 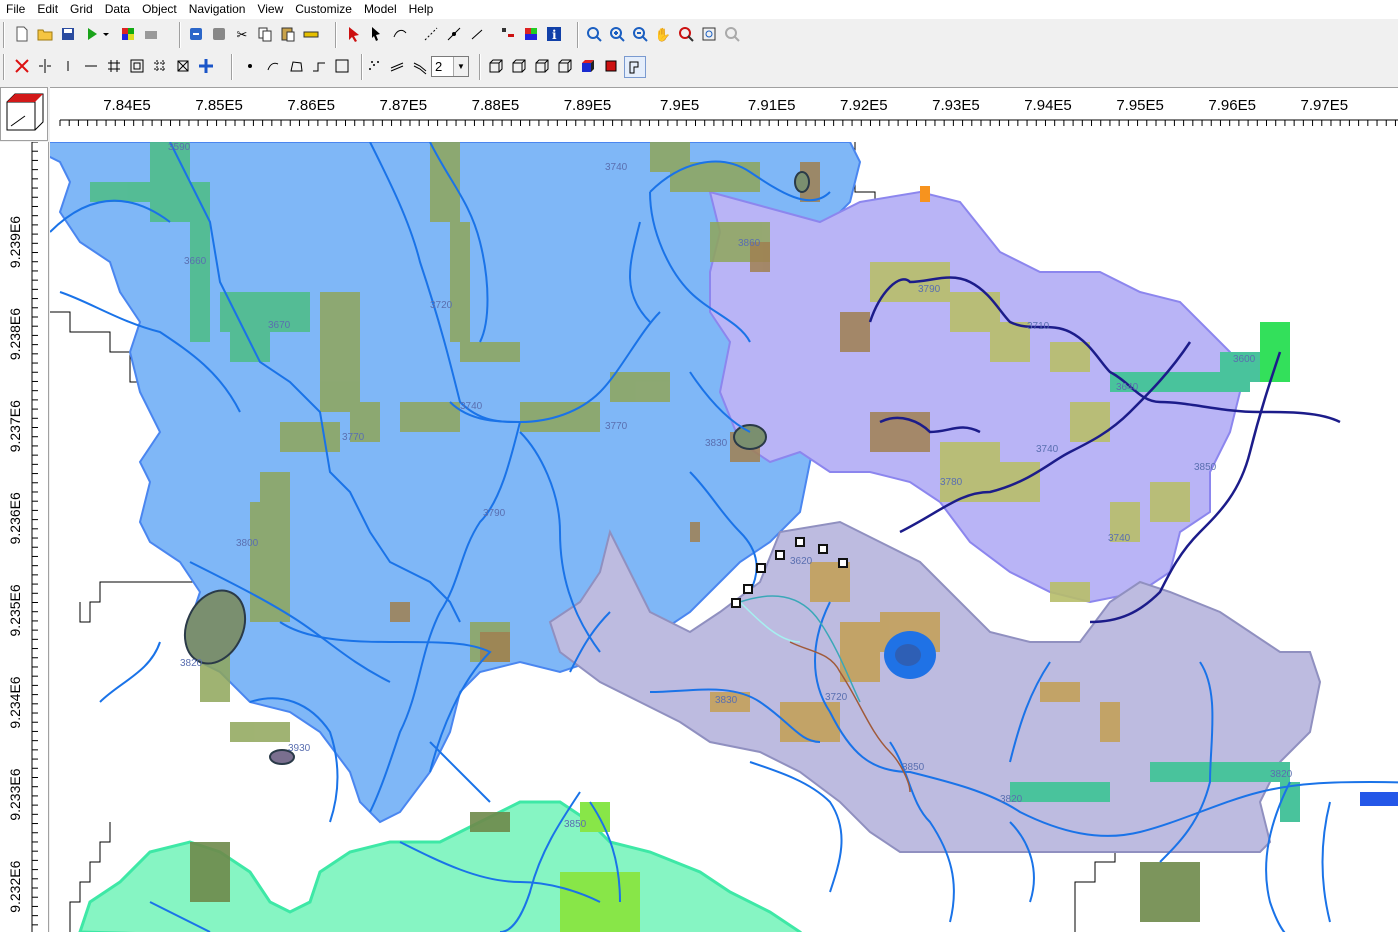 What do you see at coordinates (750, 437) in the screenshot?
I see `lake-central` at bounding box center [750, 437].